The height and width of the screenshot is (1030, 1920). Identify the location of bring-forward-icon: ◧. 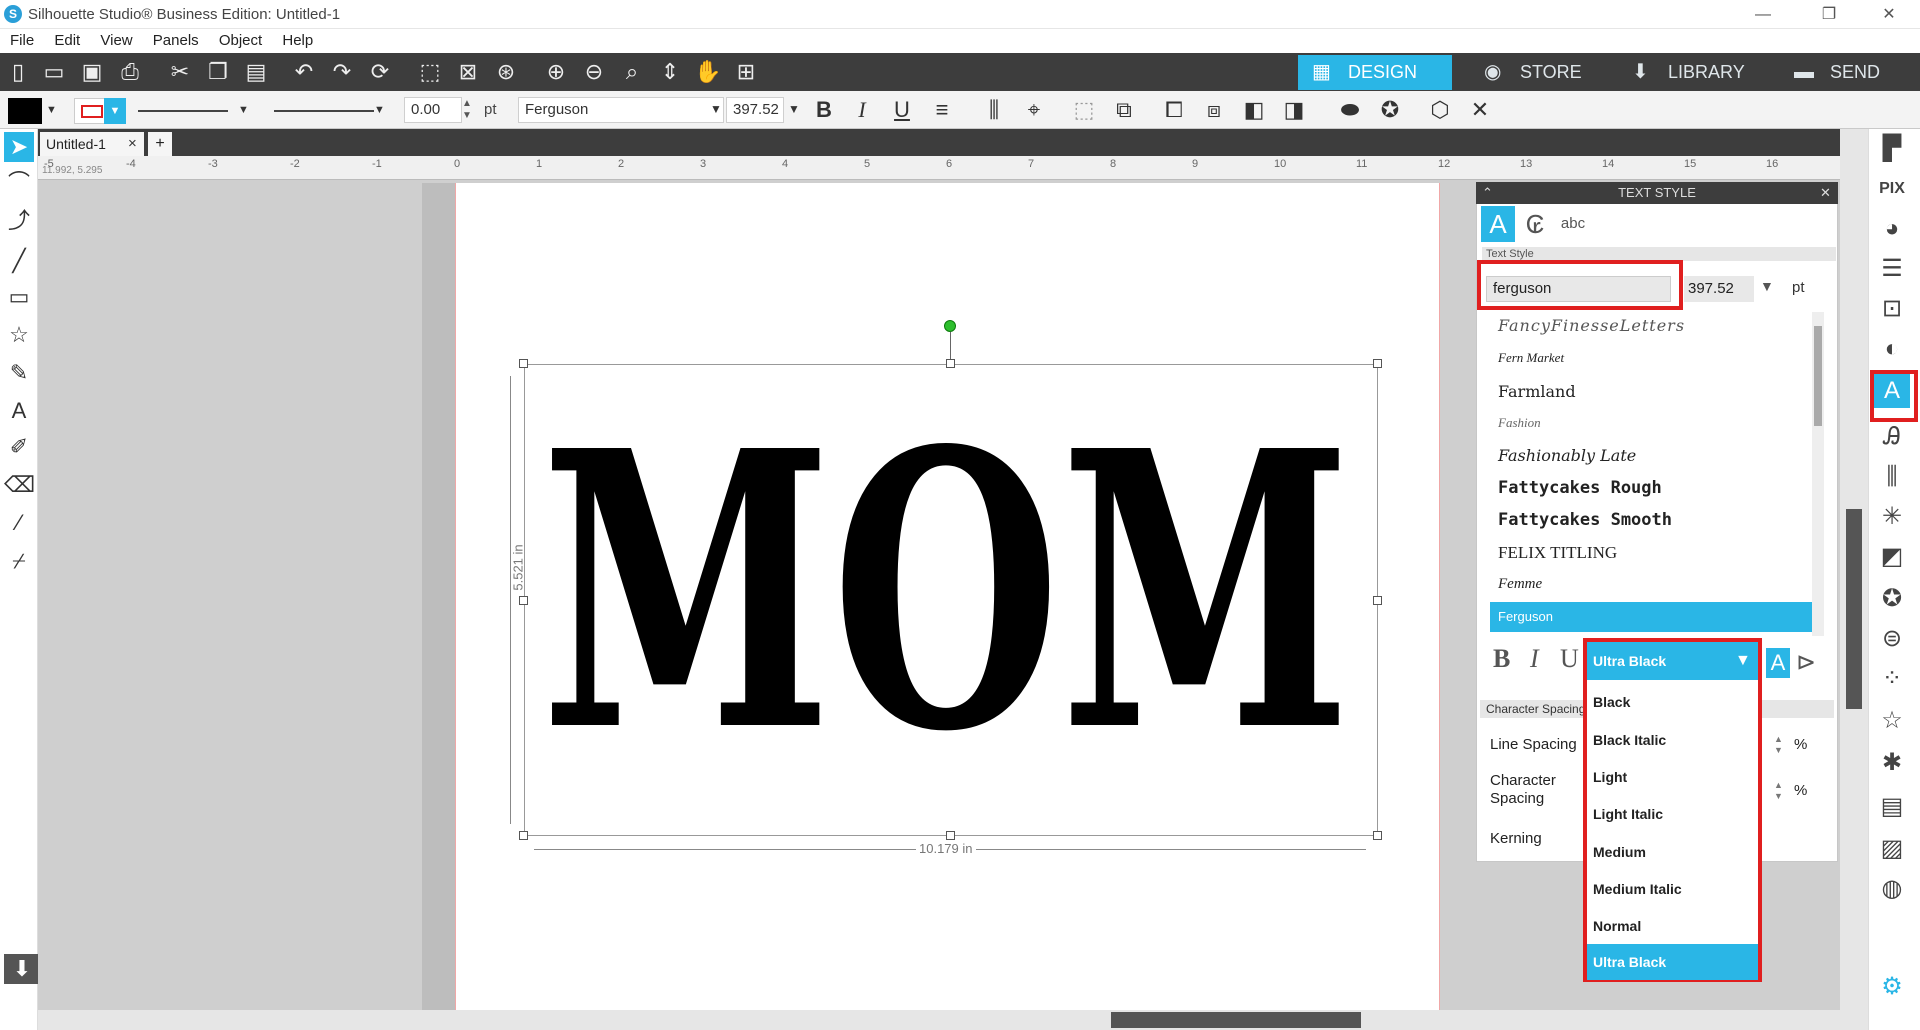
(1254, 110).